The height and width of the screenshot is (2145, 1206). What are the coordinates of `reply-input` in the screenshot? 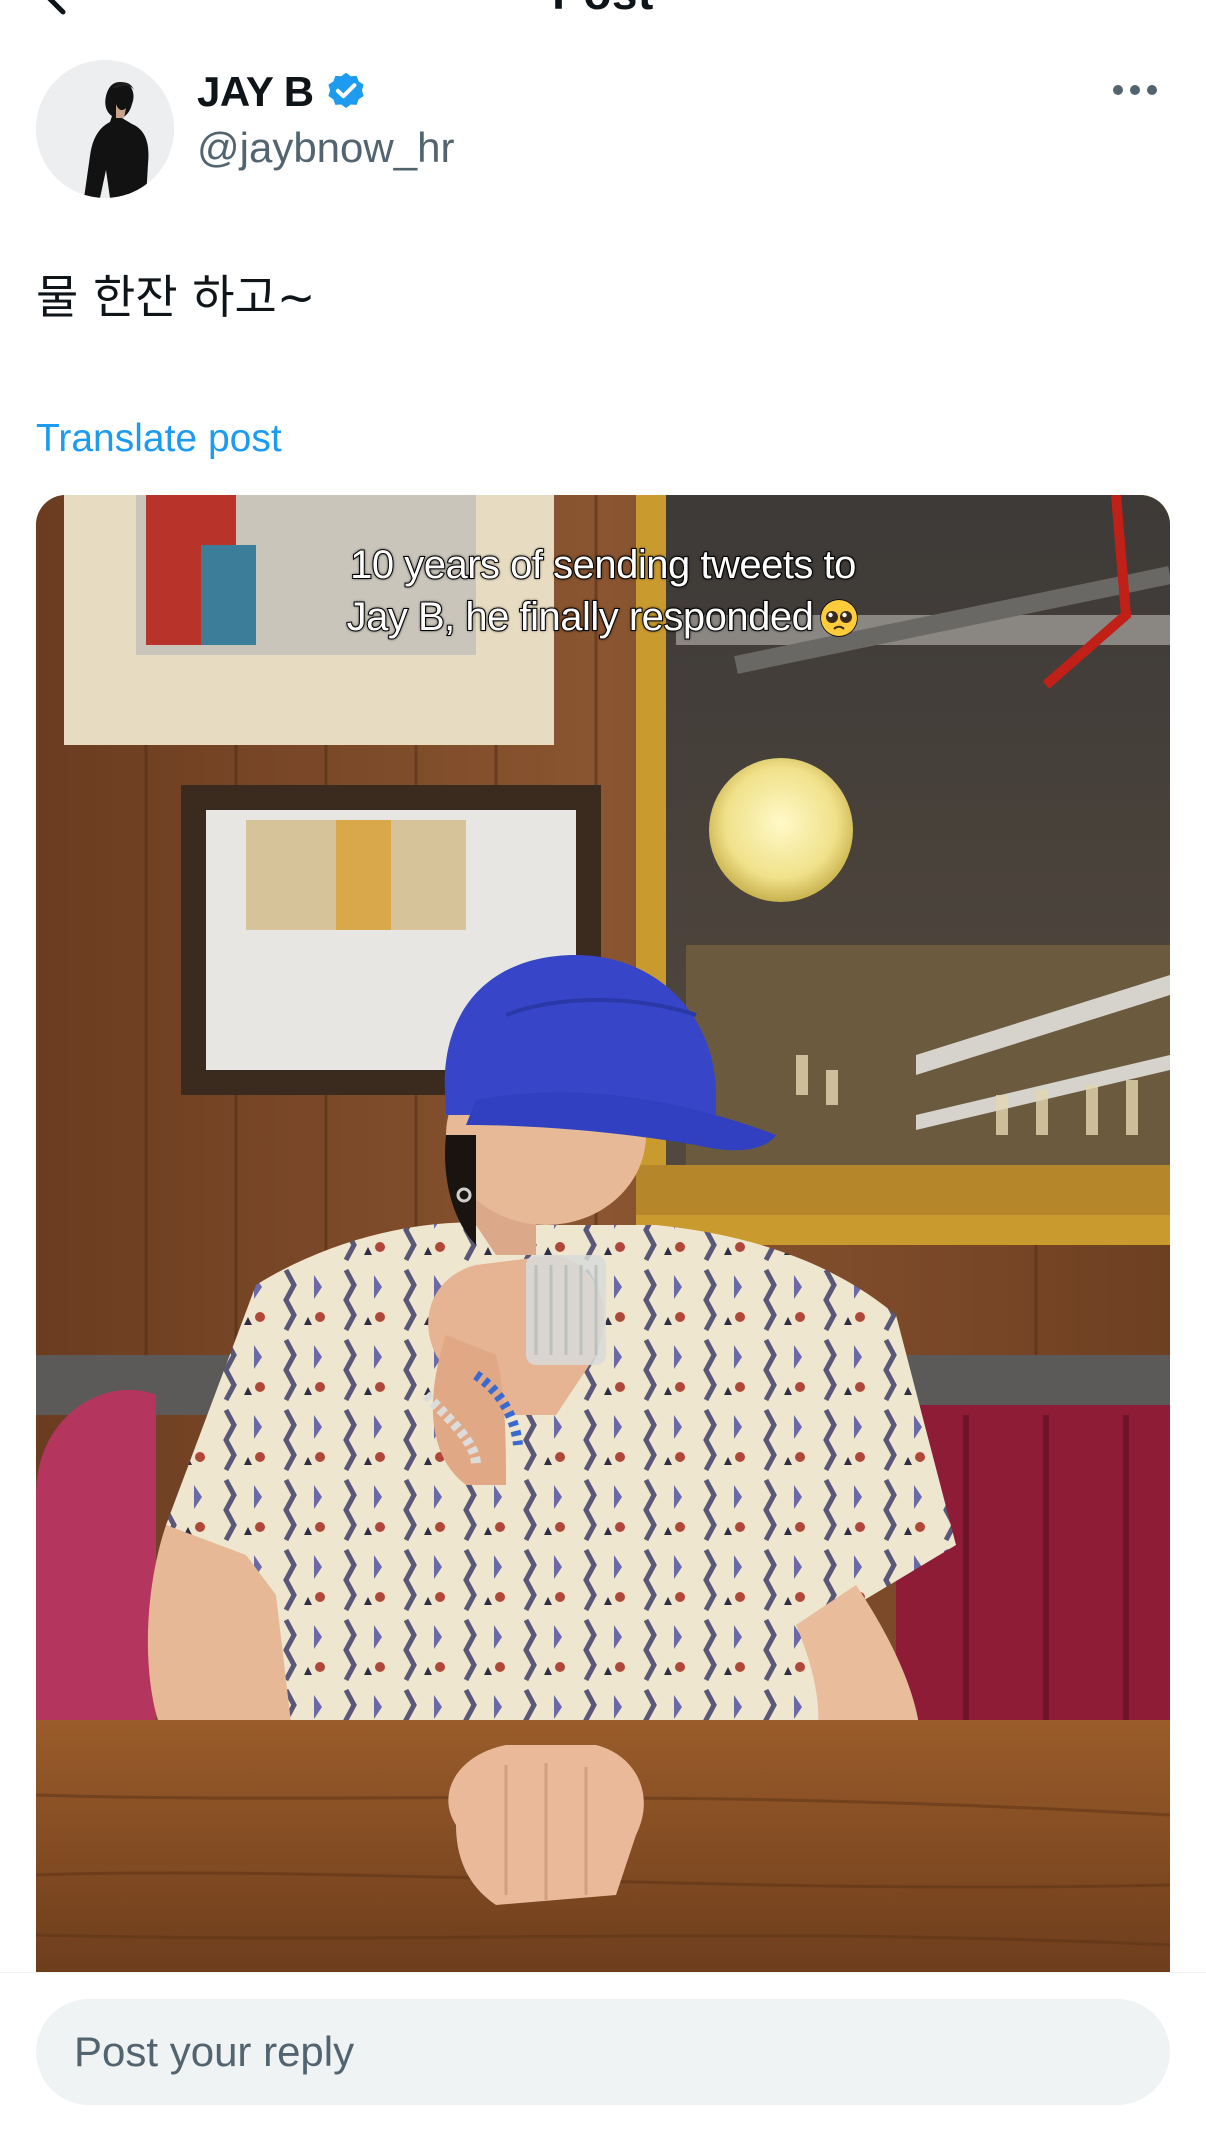 It's located at (603, 2052).